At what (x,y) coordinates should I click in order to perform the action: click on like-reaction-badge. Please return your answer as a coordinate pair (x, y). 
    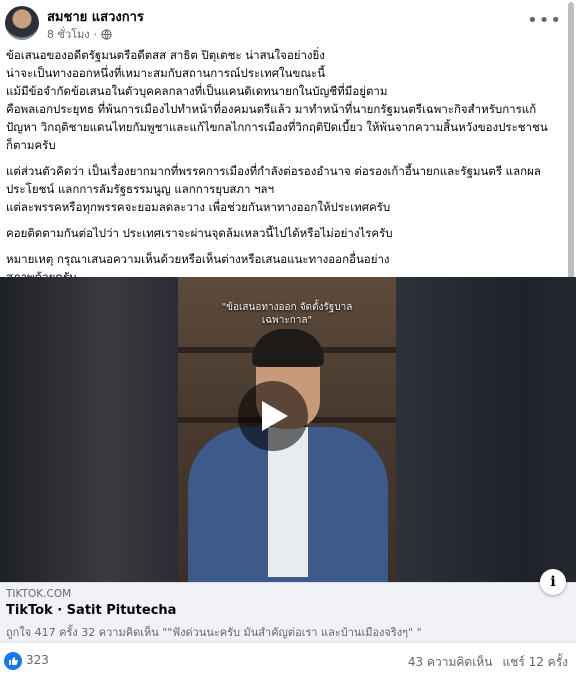
    Looking at the image, I should click on (13, 661).